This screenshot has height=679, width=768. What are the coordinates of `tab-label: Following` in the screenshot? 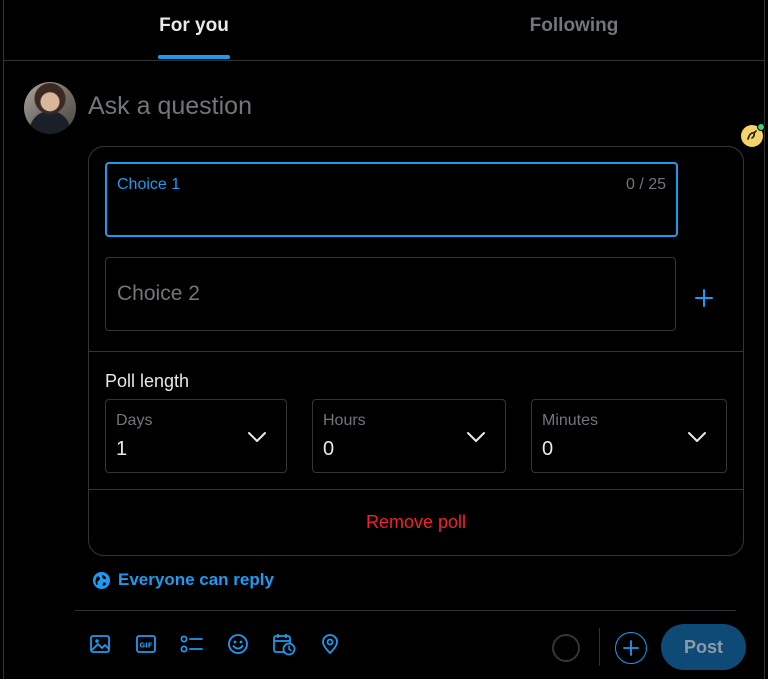 It's located at (574, 25).